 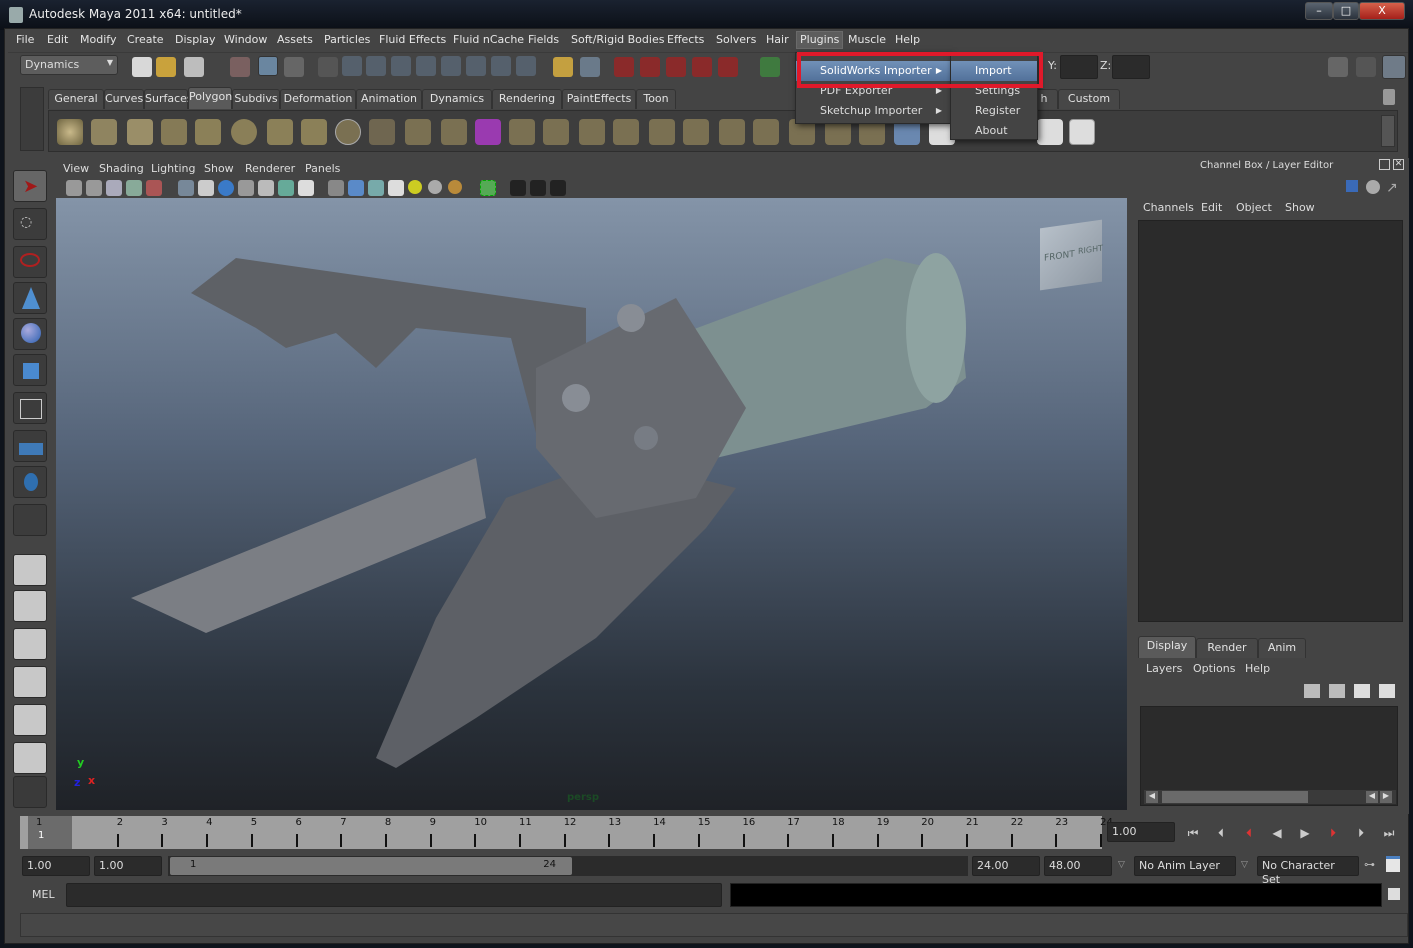 What do you see at coordinates (820, 40) in the screenshot?
I see `menu-plugins: Plugins` at bounding box center [820, 40].